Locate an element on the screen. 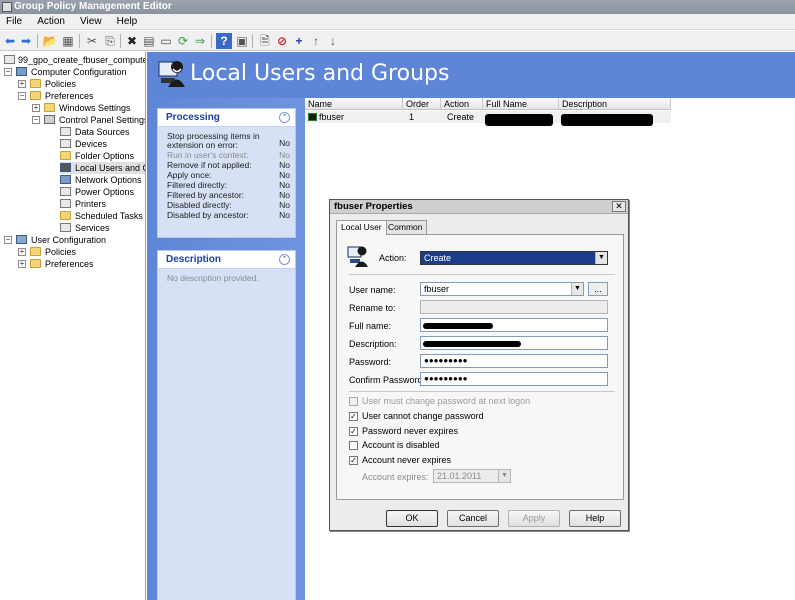  refresh-icon: ⟳ is located at coordinates (183, 41).